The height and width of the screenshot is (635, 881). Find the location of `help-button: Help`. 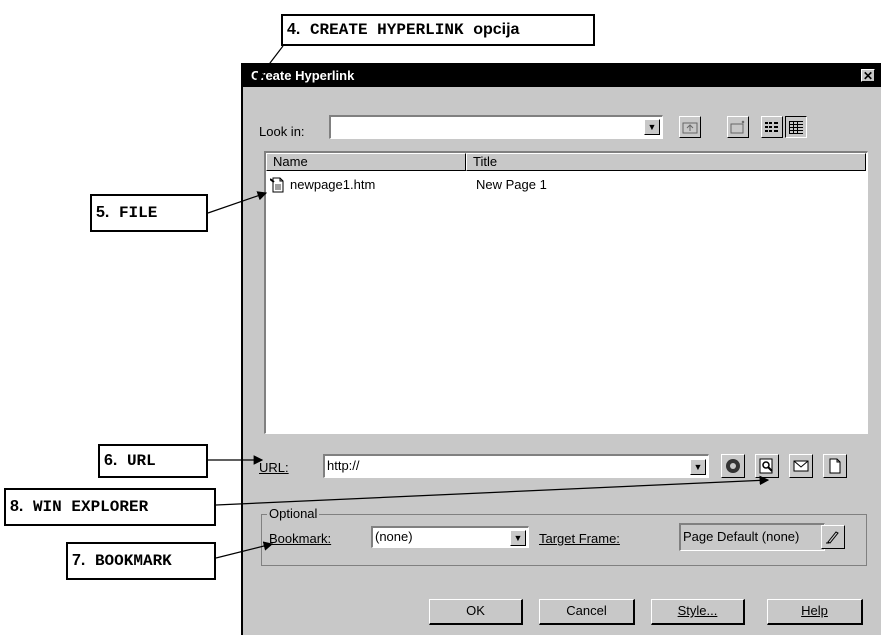

help-button: Help is located at coordinates (815, 612).